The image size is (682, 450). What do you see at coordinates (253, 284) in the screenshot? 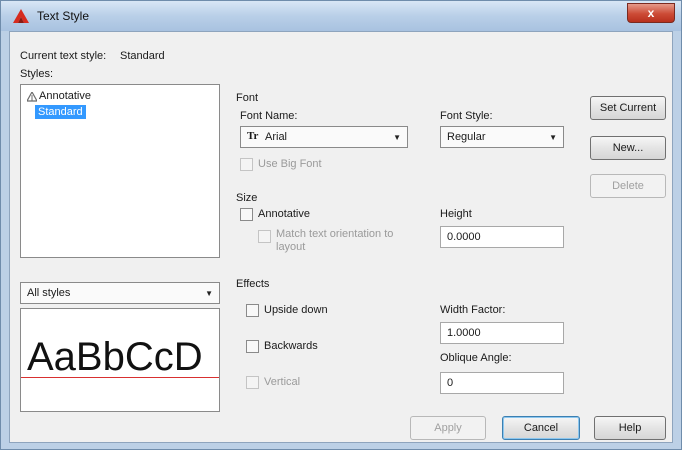
I see `effects-group-label: Effects` at bounding box center [253, 284].